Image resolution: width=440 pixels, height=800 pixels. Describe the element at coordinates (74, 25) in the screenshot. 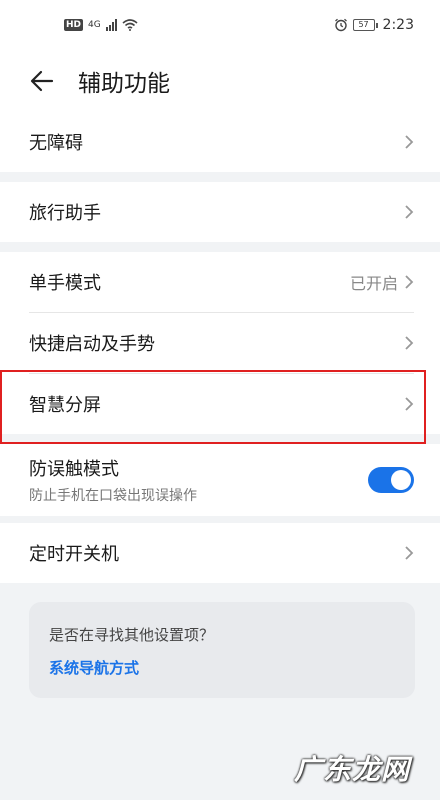

I see `hd-icon: HD` at that location.